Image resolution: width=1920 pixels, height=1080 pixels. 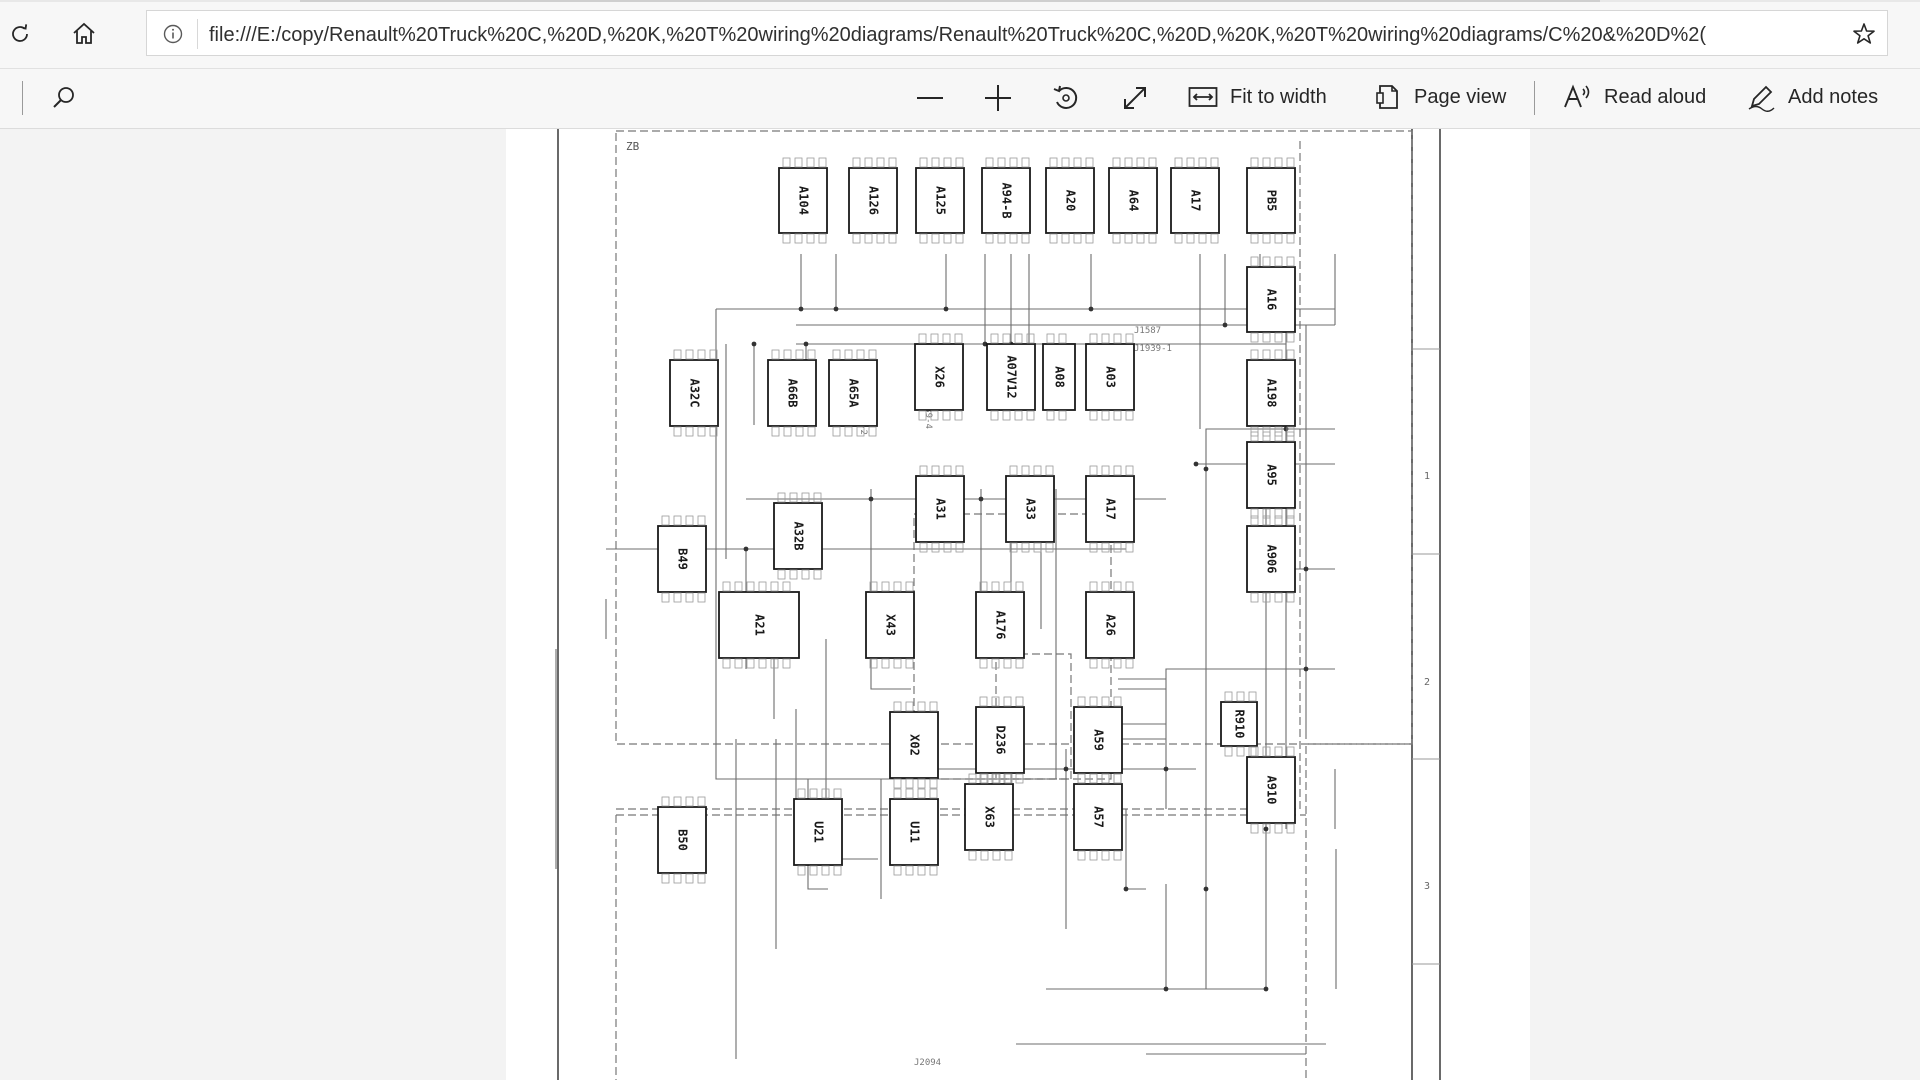 What do you see at coordinates (941, 509) in the screenshot?
I see `component-label: A31` at bounding box center [941, 509].